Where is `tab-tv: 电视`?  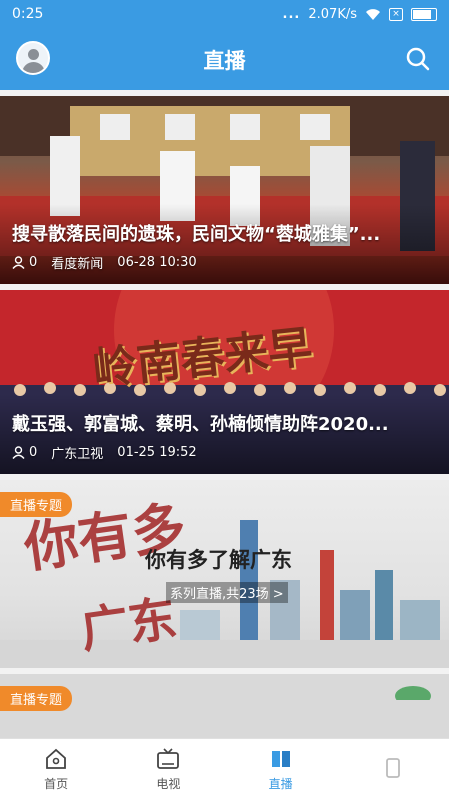
tab-tv: 电视 is located at coordinates (168, 769).